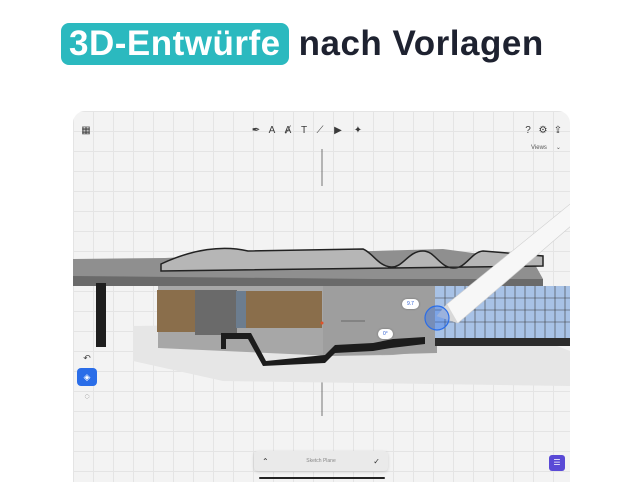  I want to click on snap-target, so click(437, 318).